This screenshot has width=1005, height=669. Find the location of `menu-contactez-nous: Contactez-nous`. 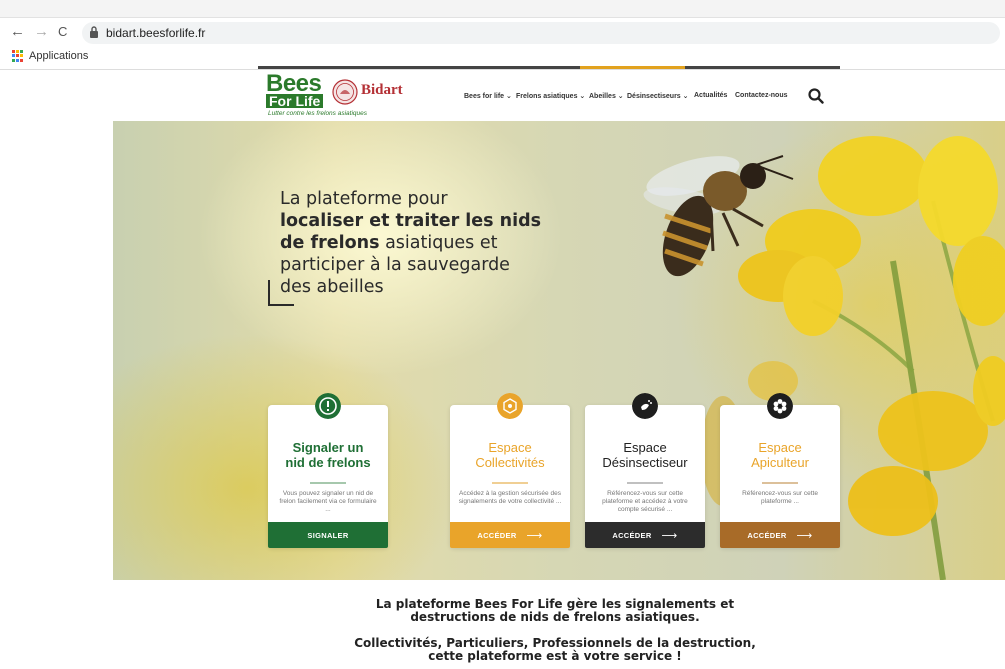

menu-contactez-nous: Contactez-nous is located at coordinates (761, 95).